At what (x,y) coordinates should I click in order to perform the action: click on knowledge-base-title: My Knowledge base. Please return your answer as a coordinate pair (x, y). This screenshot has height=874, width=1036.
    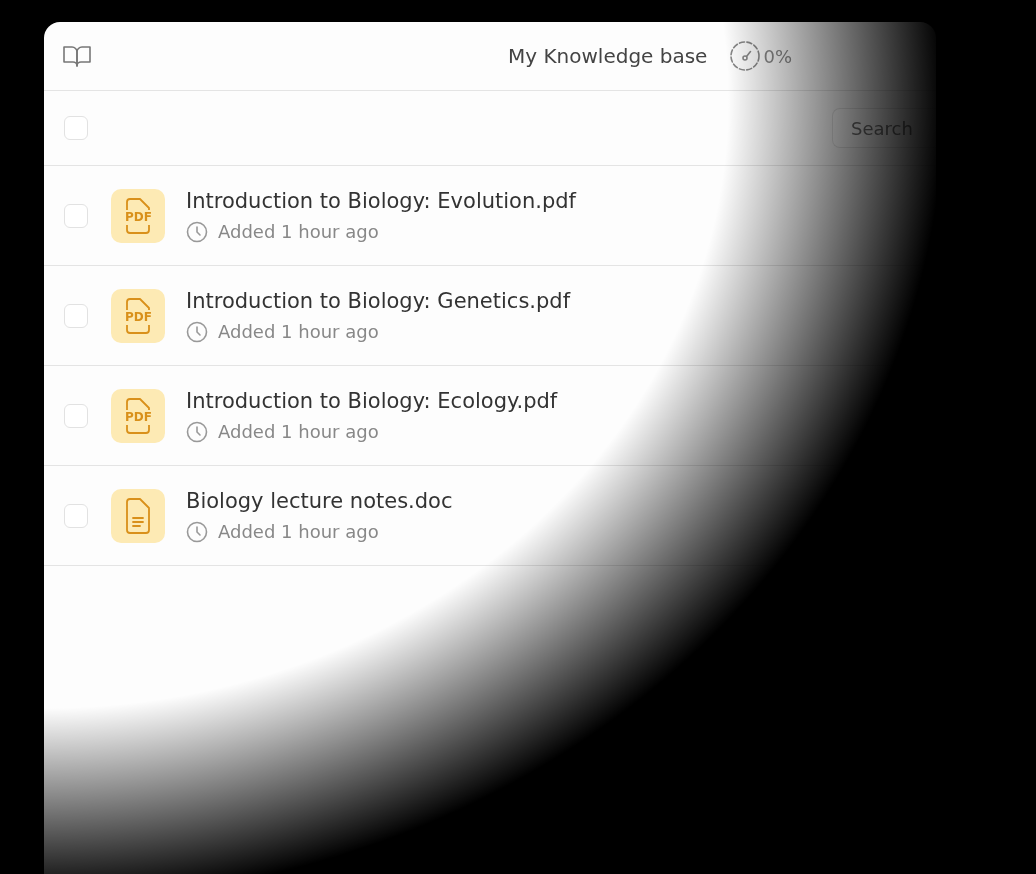
    Looking at the image, I should click on (608, 56).